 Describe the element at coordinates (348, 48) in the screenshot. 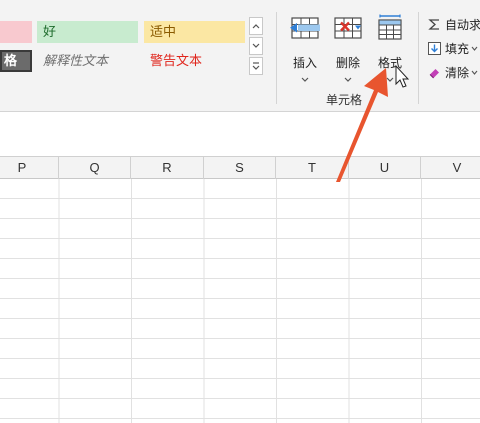

I see `delete-cells-button: 删除` at that location.